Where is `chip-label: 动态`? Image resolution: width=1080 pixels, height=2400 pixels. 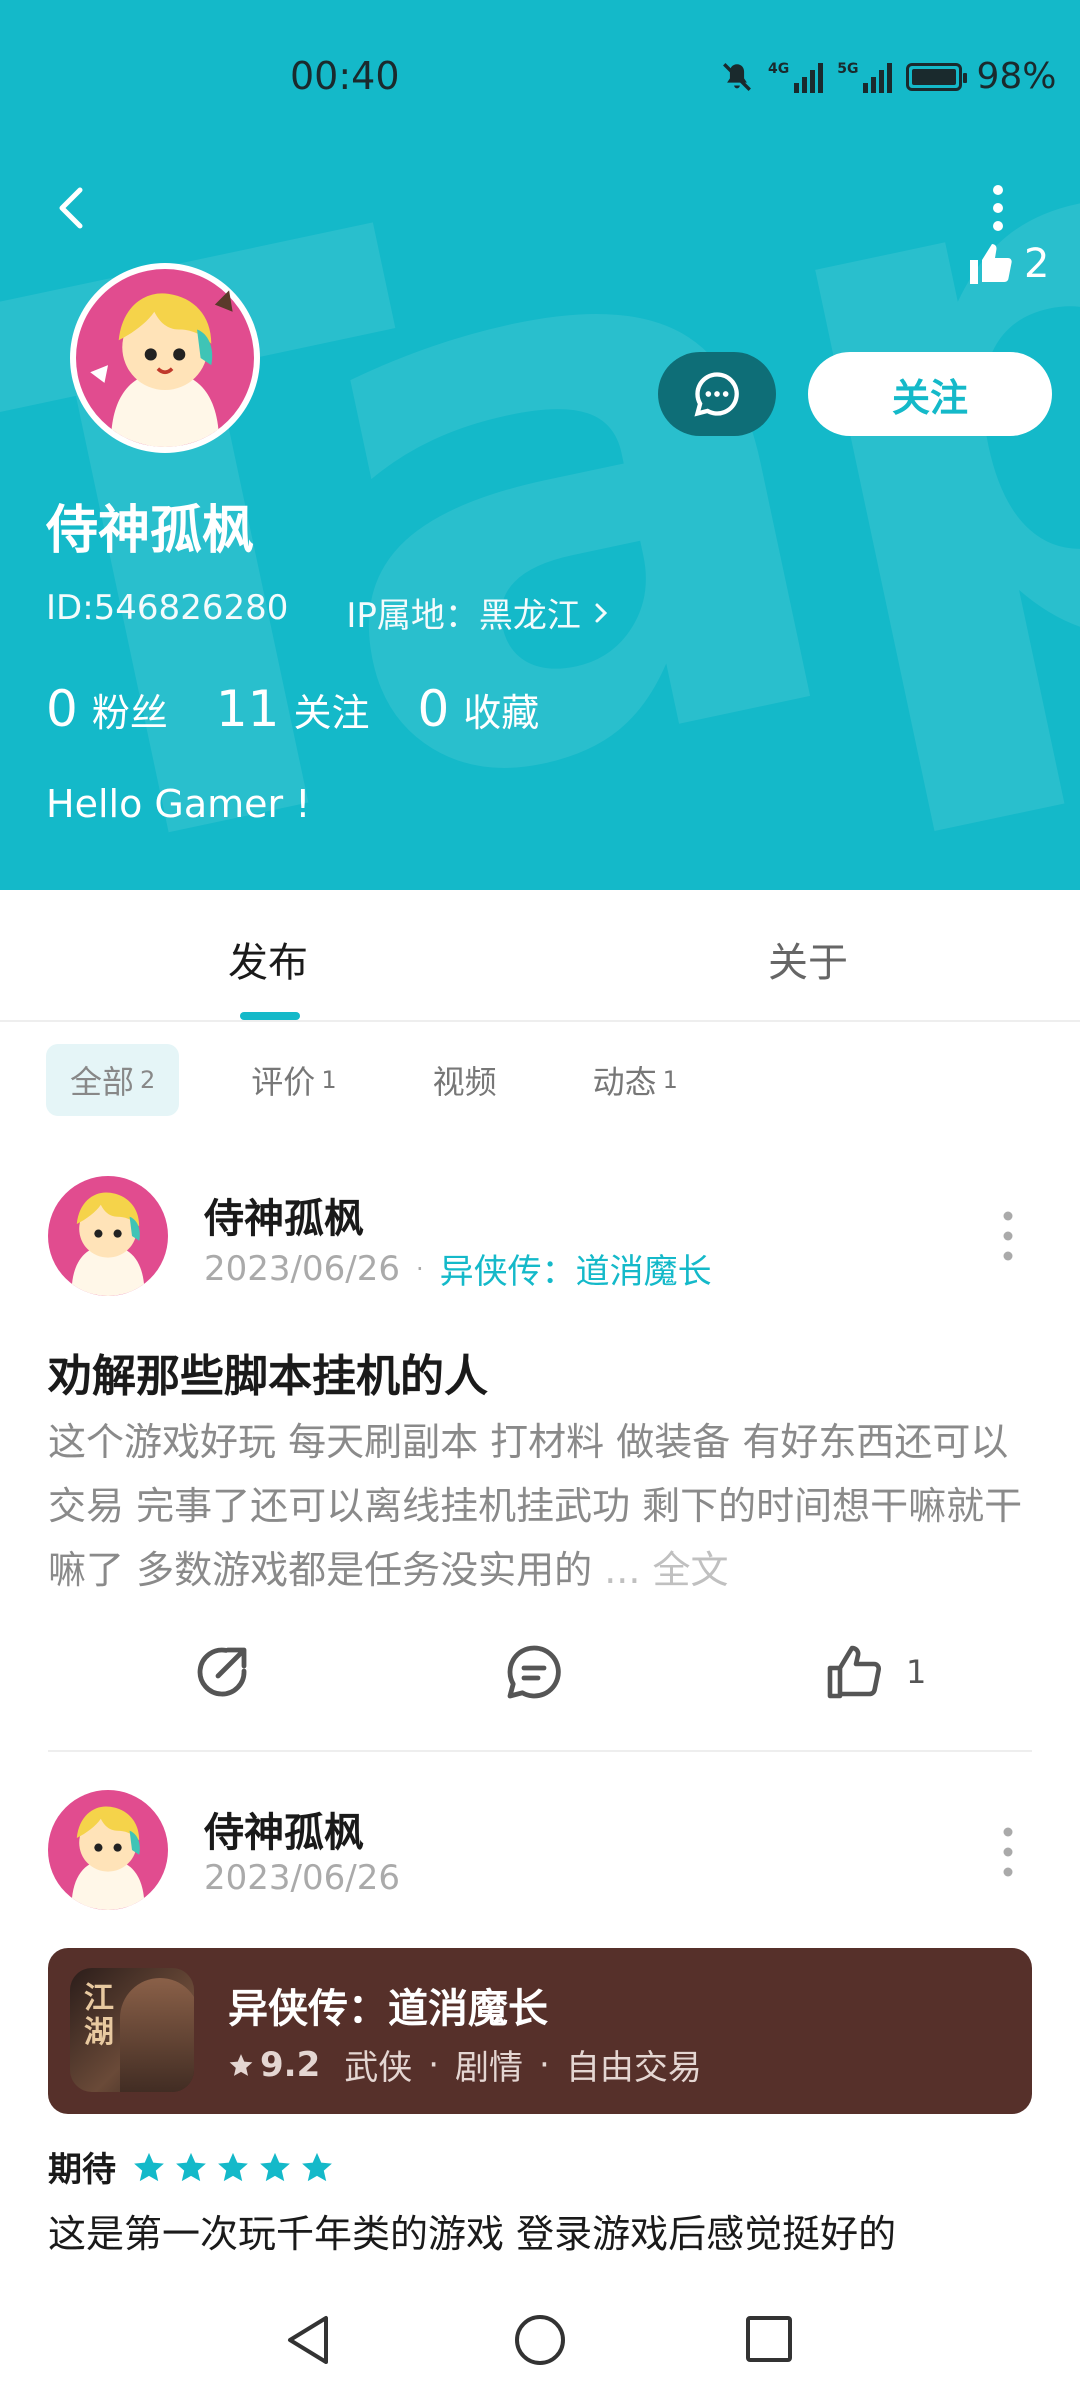
chip-label: 动态 is located at coordinates (624, 1082).